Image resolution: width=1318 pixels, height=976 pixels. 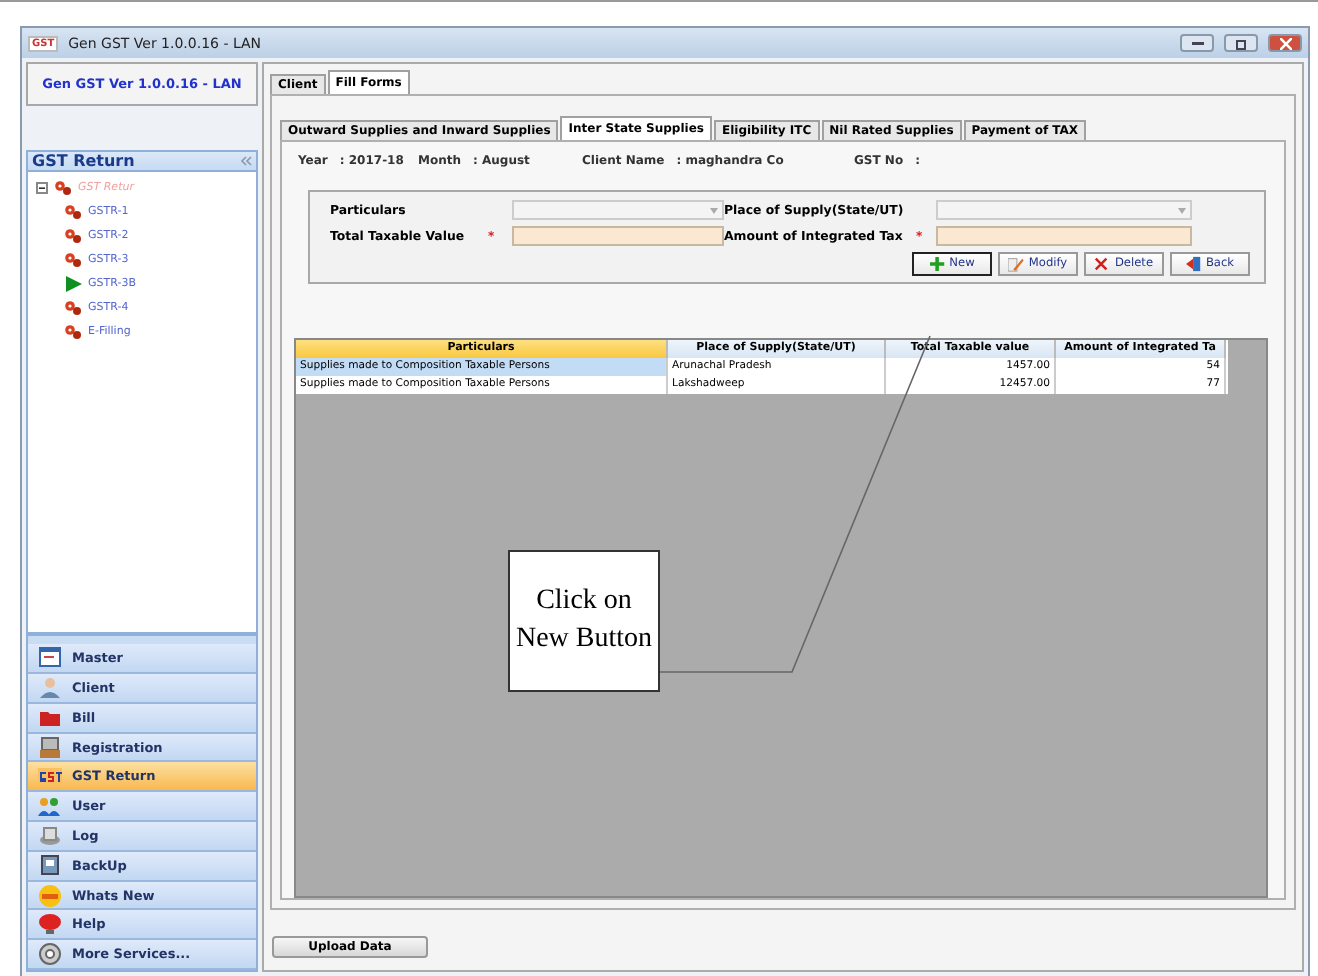 What do you see at coordinates (1102, 264) in the screenshot?
I see `delete-icon` at bounding box center [1102, 264].